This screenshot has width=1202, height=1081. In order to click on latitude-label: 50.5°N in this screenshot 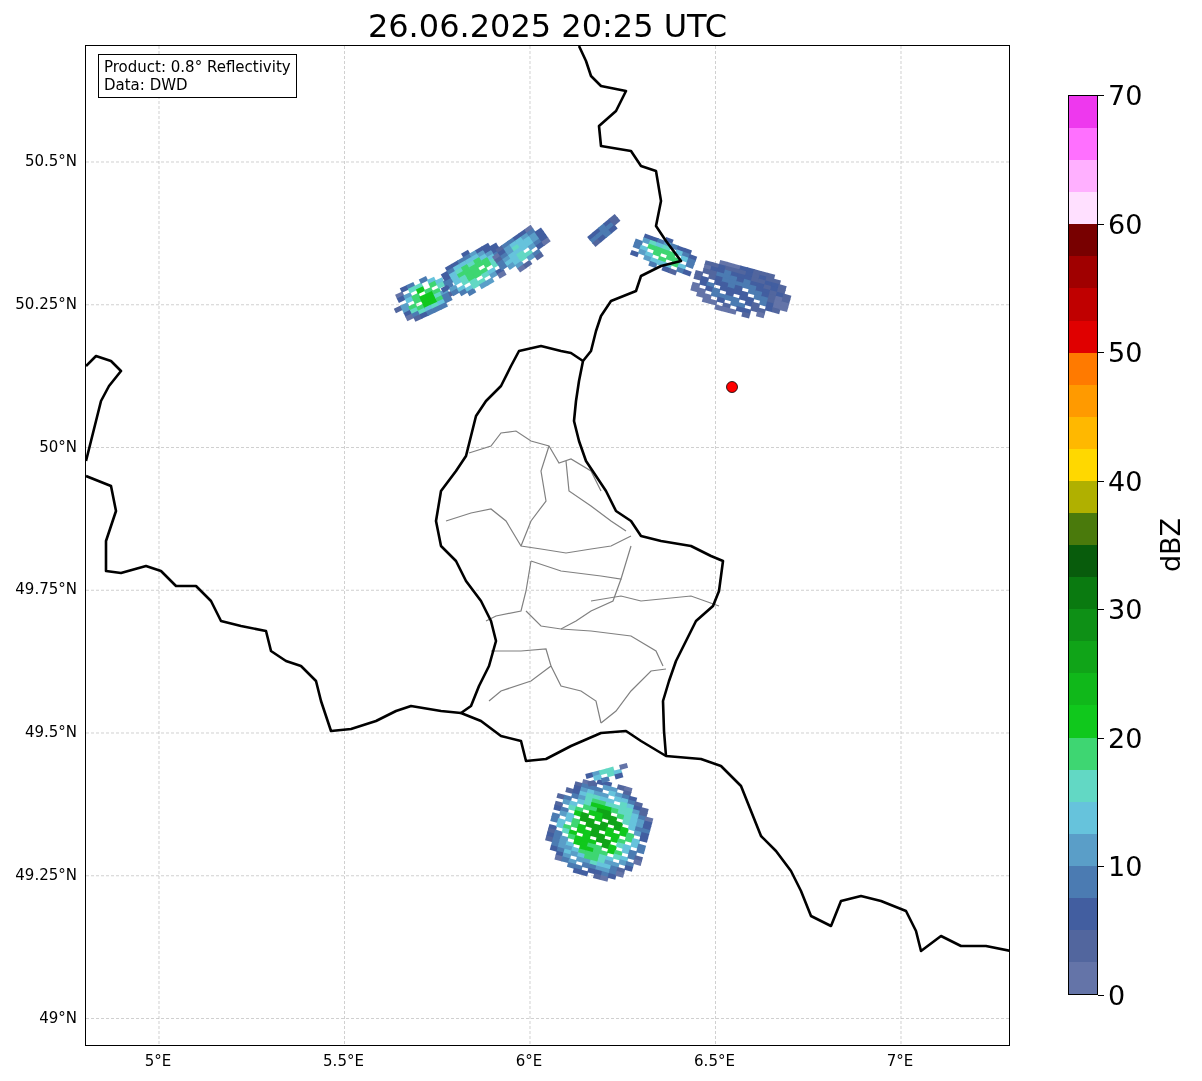, I will do `click(50, 161)`.